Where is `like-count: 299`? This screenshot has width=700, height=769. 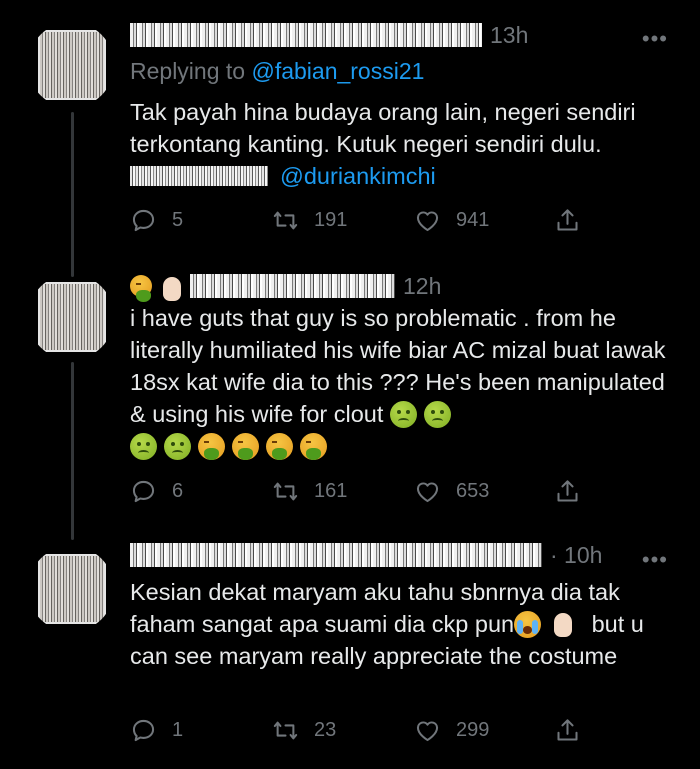 like-count: 299 is located at coordinates (473, 729).